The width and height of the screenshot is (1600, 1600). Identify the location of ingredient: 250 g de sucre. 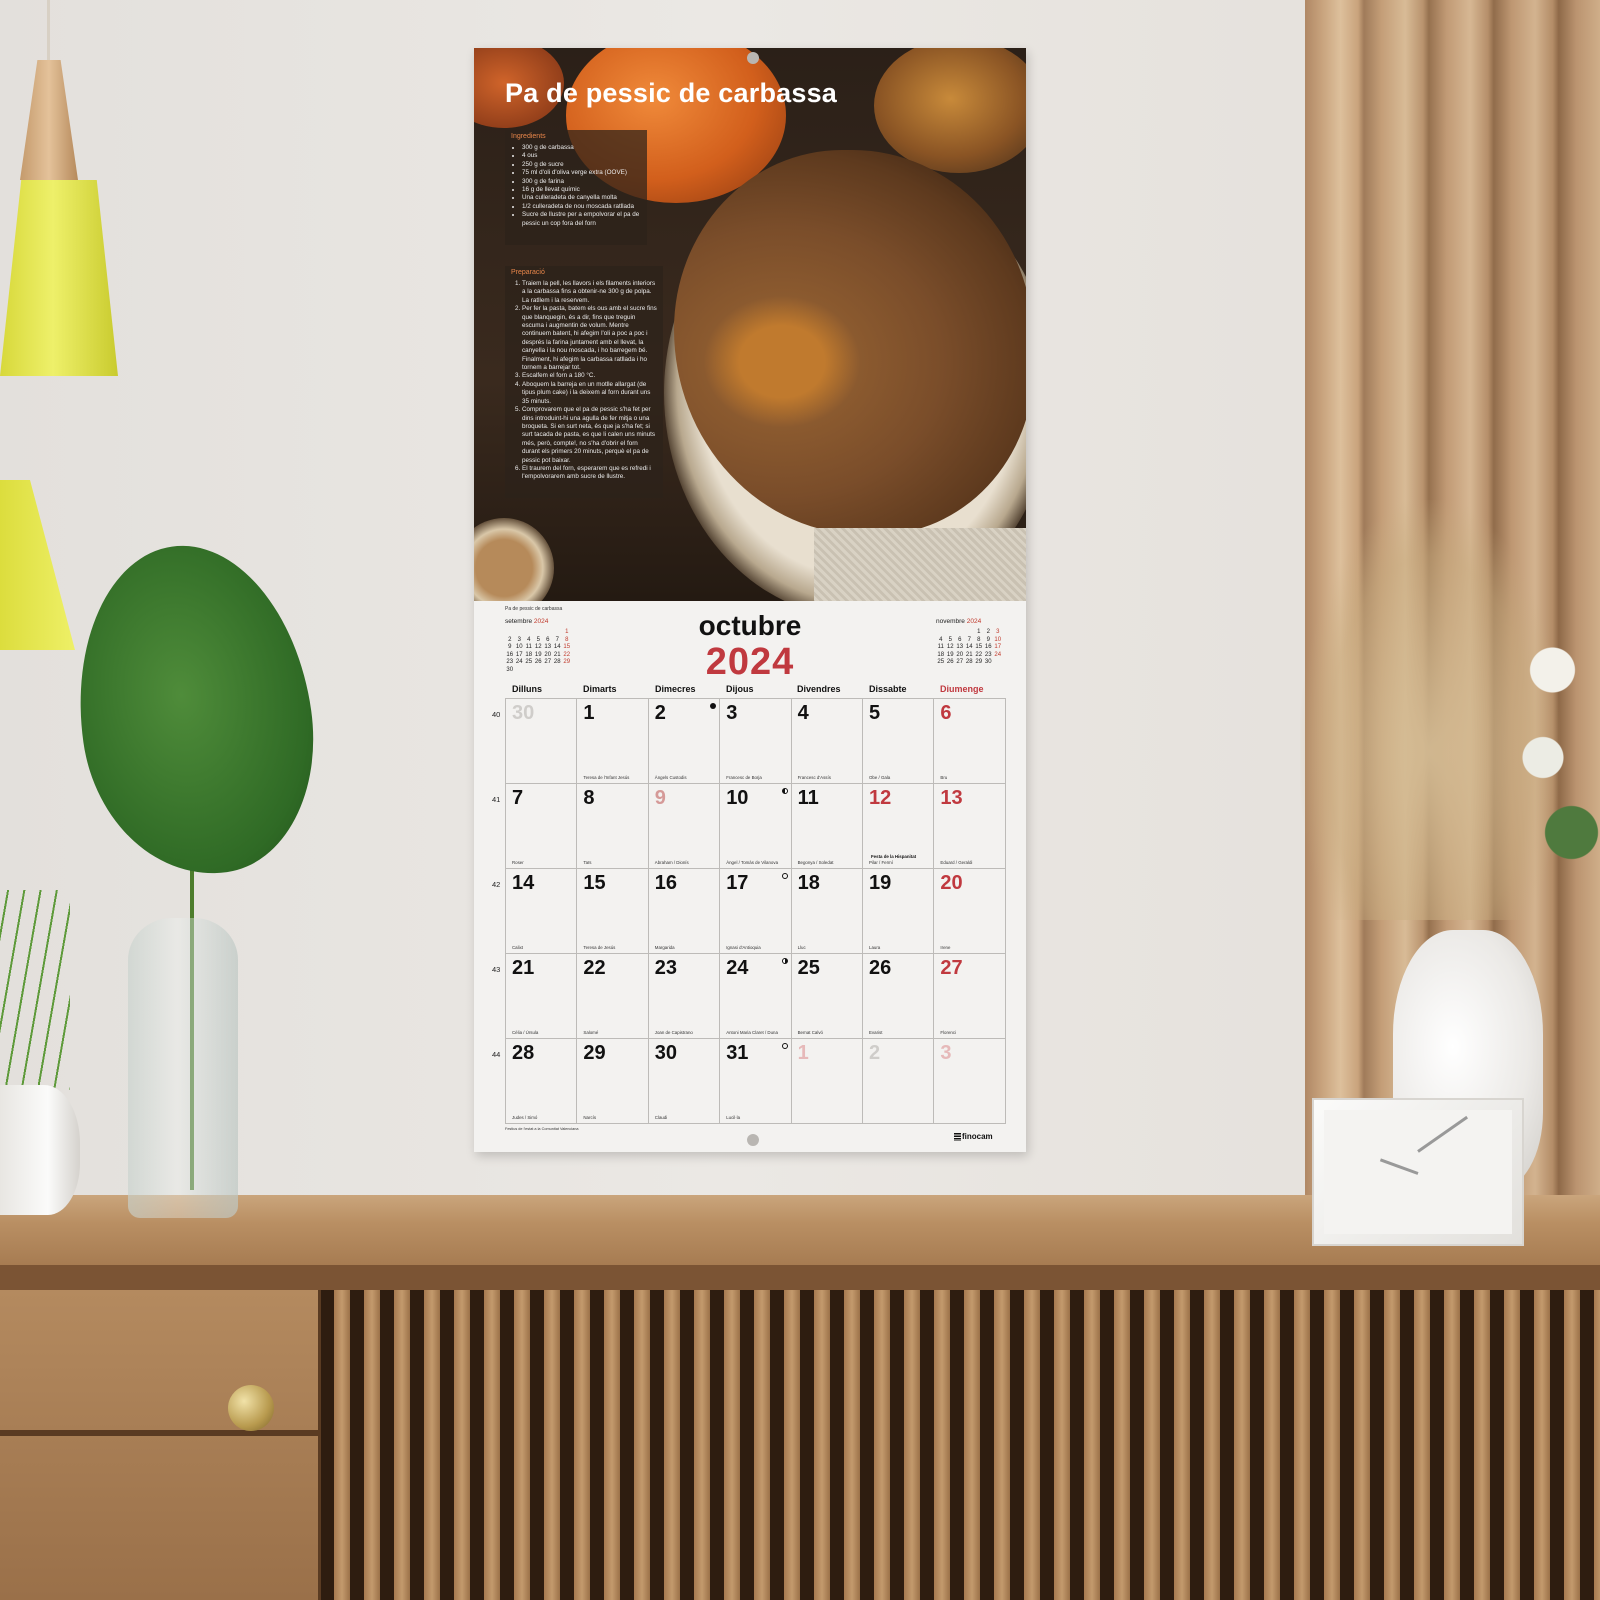
(581, 165).